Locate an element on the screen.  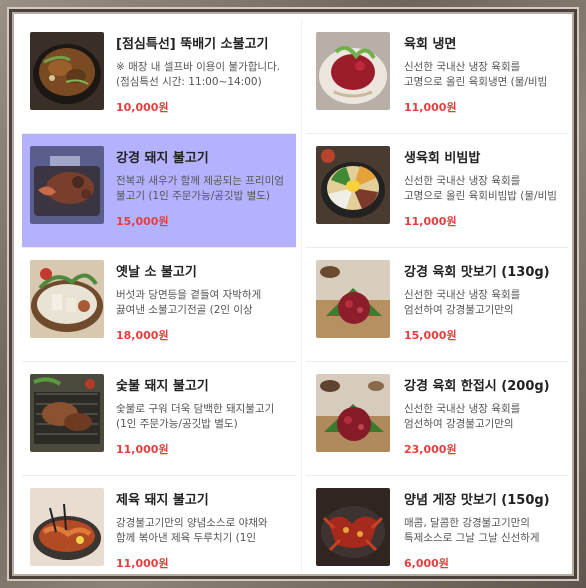
menu-item-title: 숯불 돼지 불고기 is located at coordinates (162, 386).